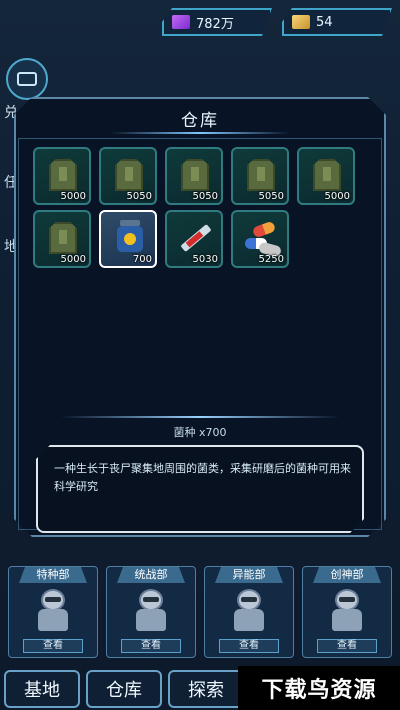  Describe the element at coordinates (301, 22) in the screenshot. I see `gold-bar-icon` at that location.